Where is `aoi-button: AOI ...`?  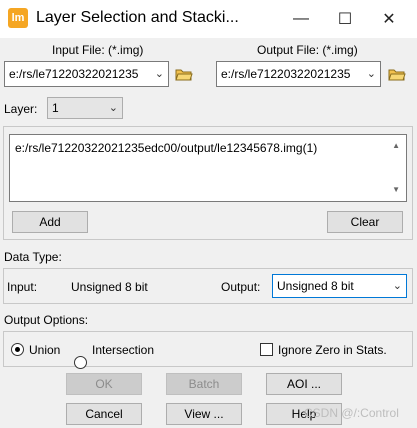 aoi-button: AOI ... is located at coordinates (304, 384).